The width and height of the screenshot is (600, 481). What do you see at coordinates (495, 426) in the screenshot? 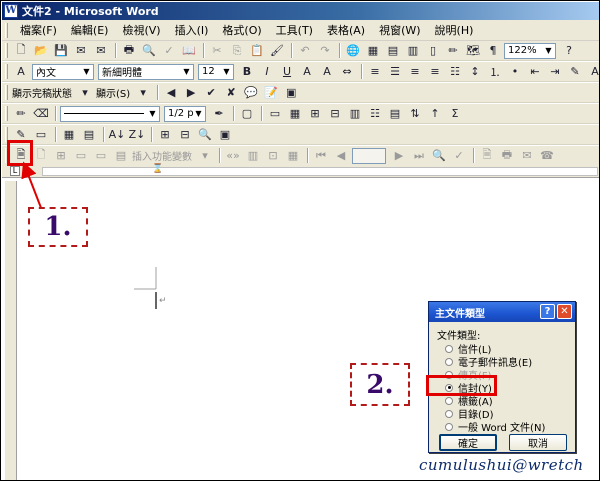
I see `option-normal-document: 一般 Word 文件(N)` at bounding box center [495, 426].